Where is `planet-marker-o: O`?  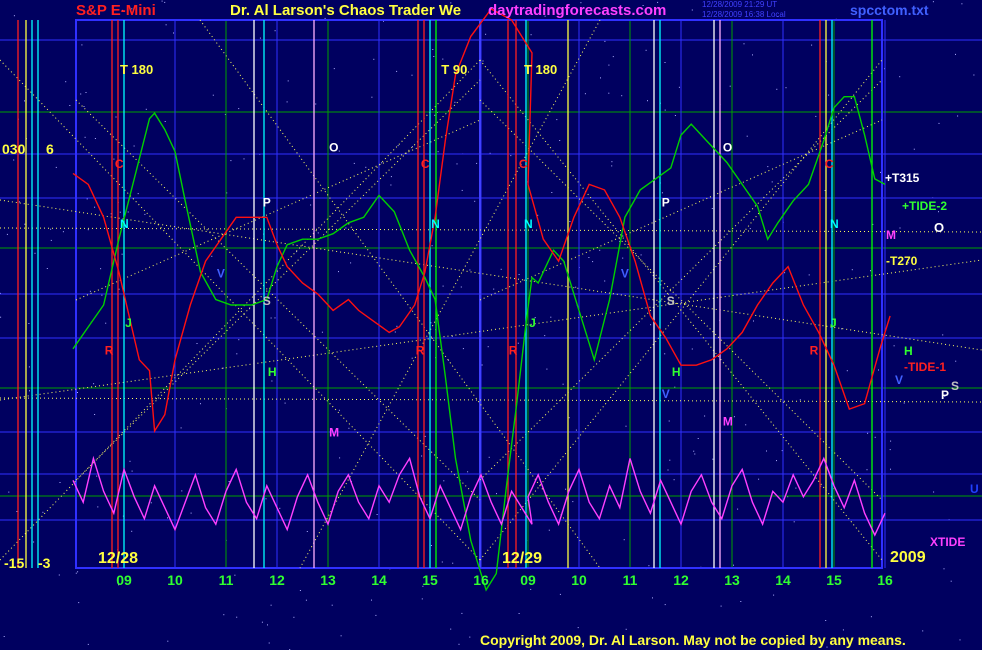 planet-marker-o: O is located at coordinates (333, 148).